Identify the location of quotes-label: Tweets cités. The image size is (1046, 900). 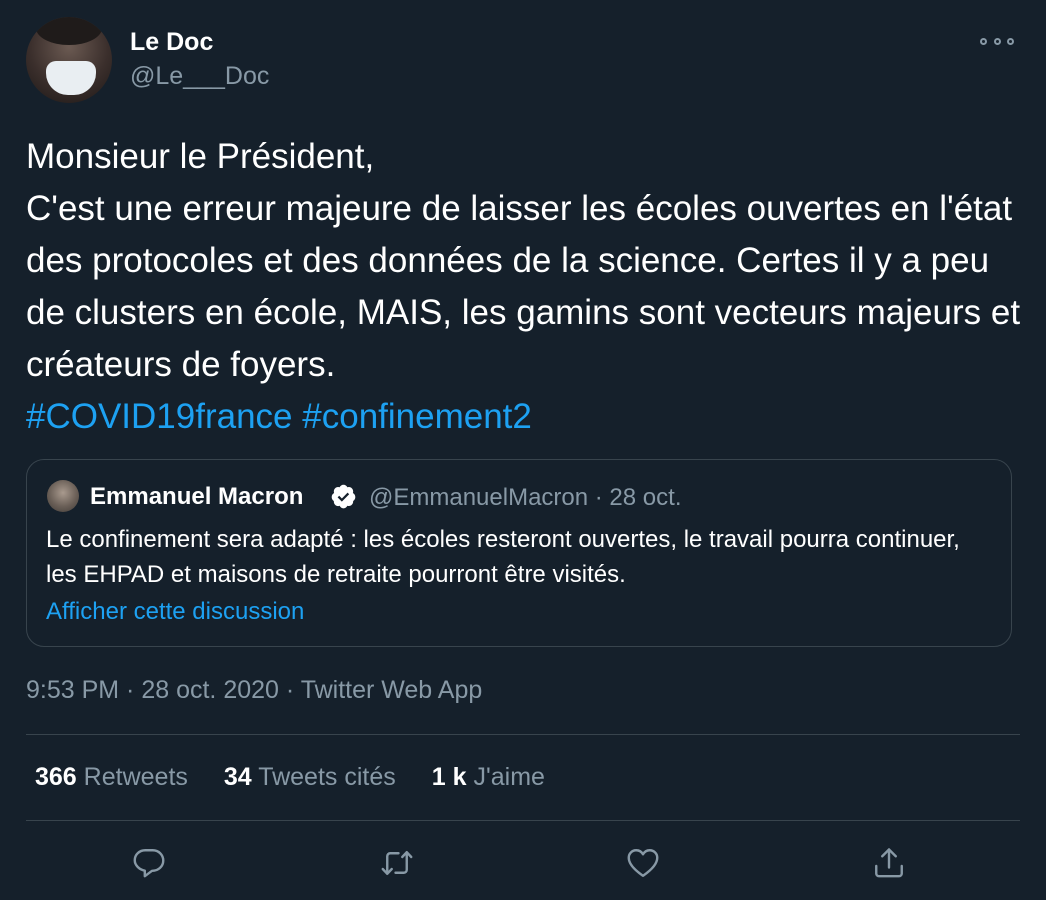
(327, 777).